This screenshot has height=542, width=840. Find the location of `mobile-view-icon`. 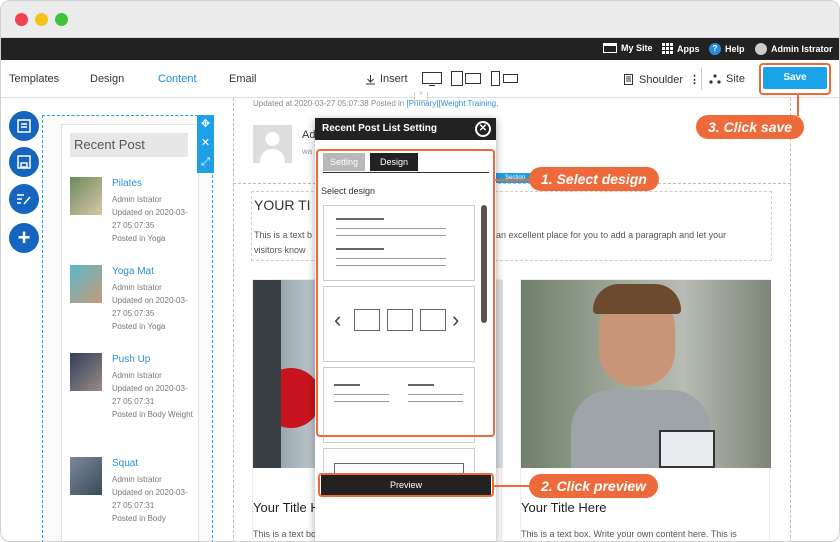

mobile-view-icon is located at coordinates (505, 78).